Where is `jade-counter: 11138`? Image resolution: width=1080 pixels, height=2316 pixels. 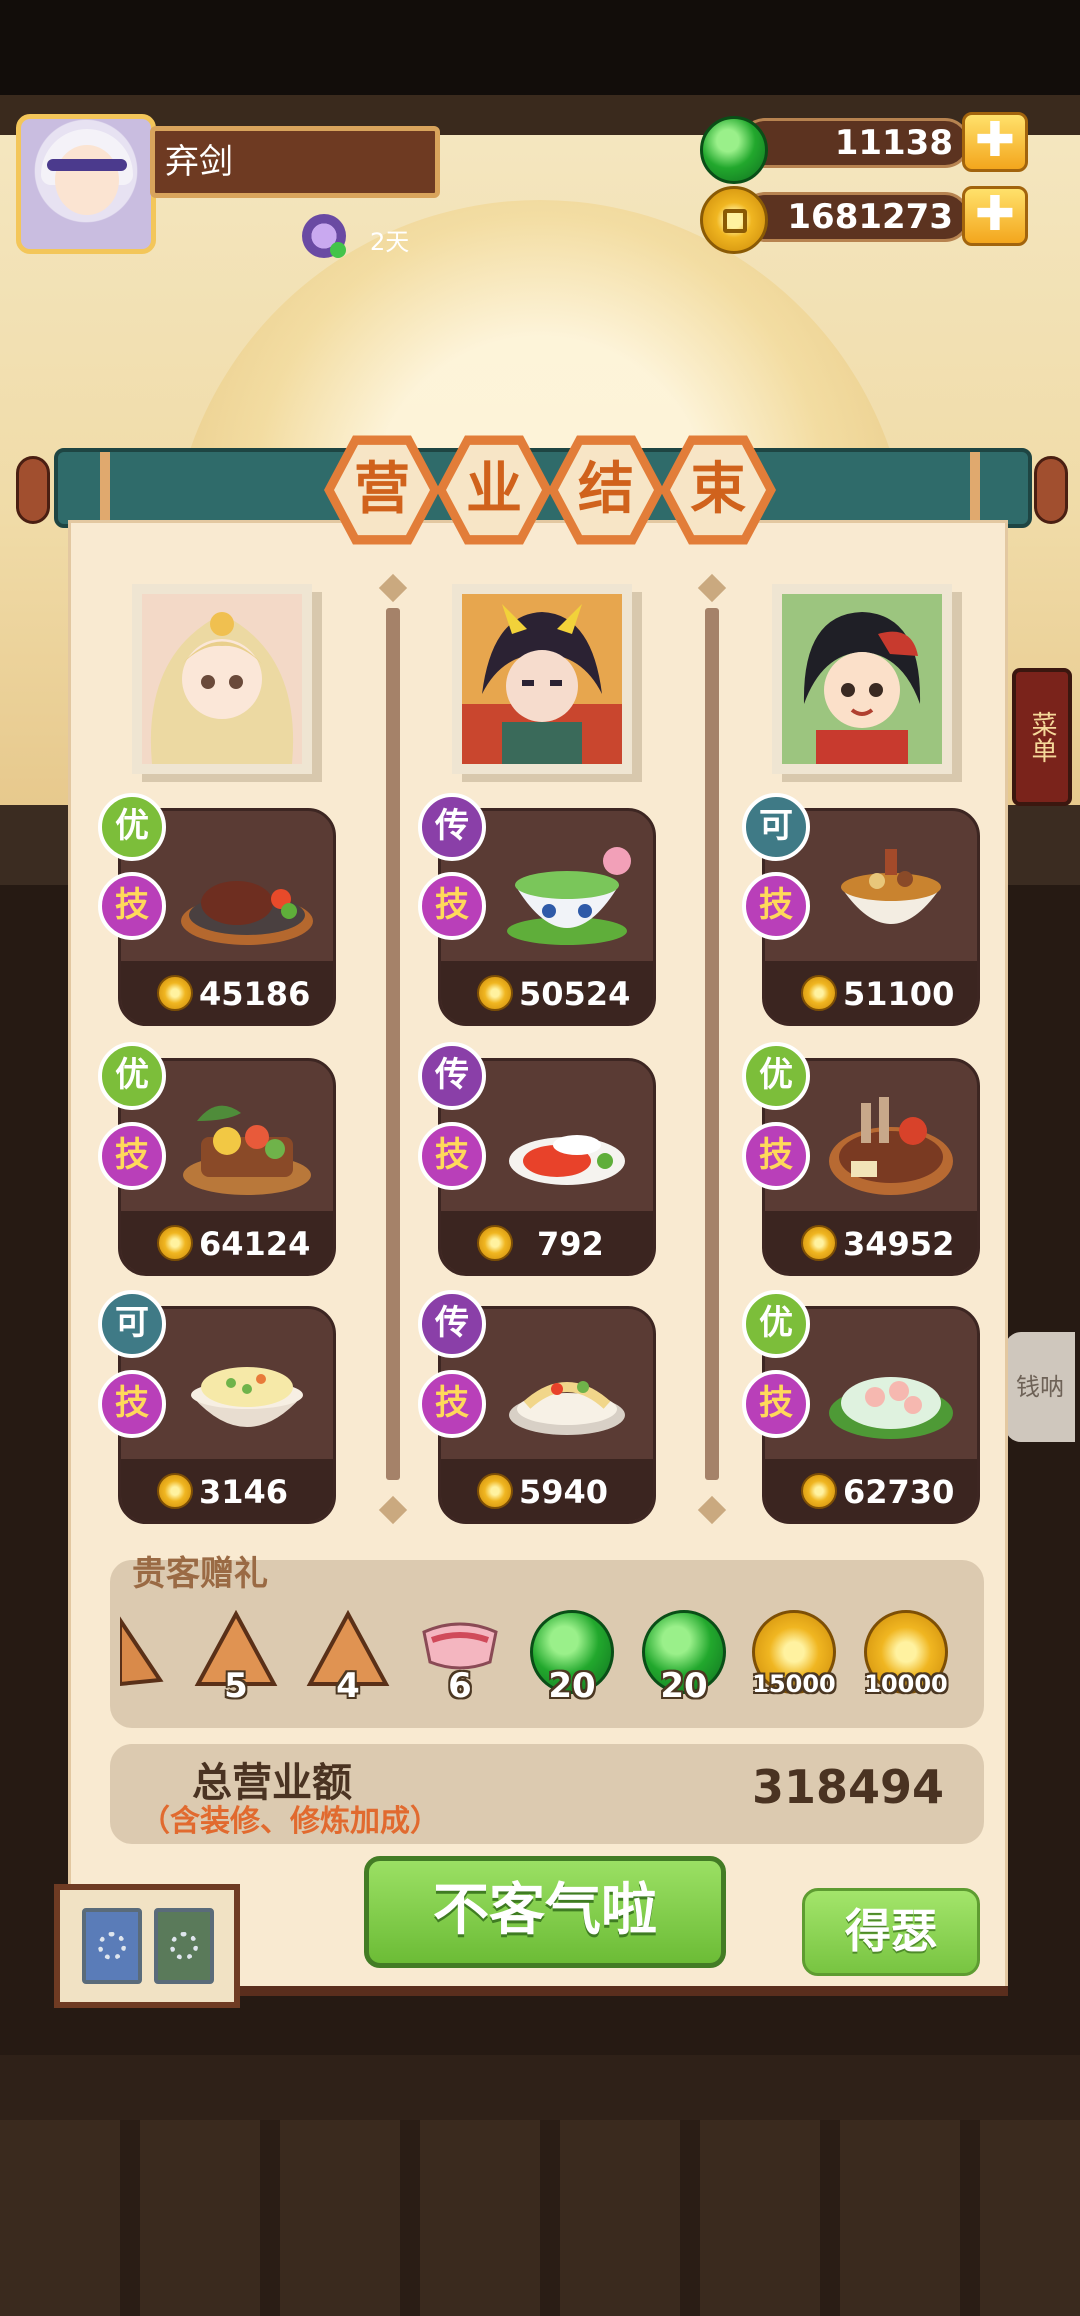
jade-counter: 11138 is located at coordinates (855, 143).